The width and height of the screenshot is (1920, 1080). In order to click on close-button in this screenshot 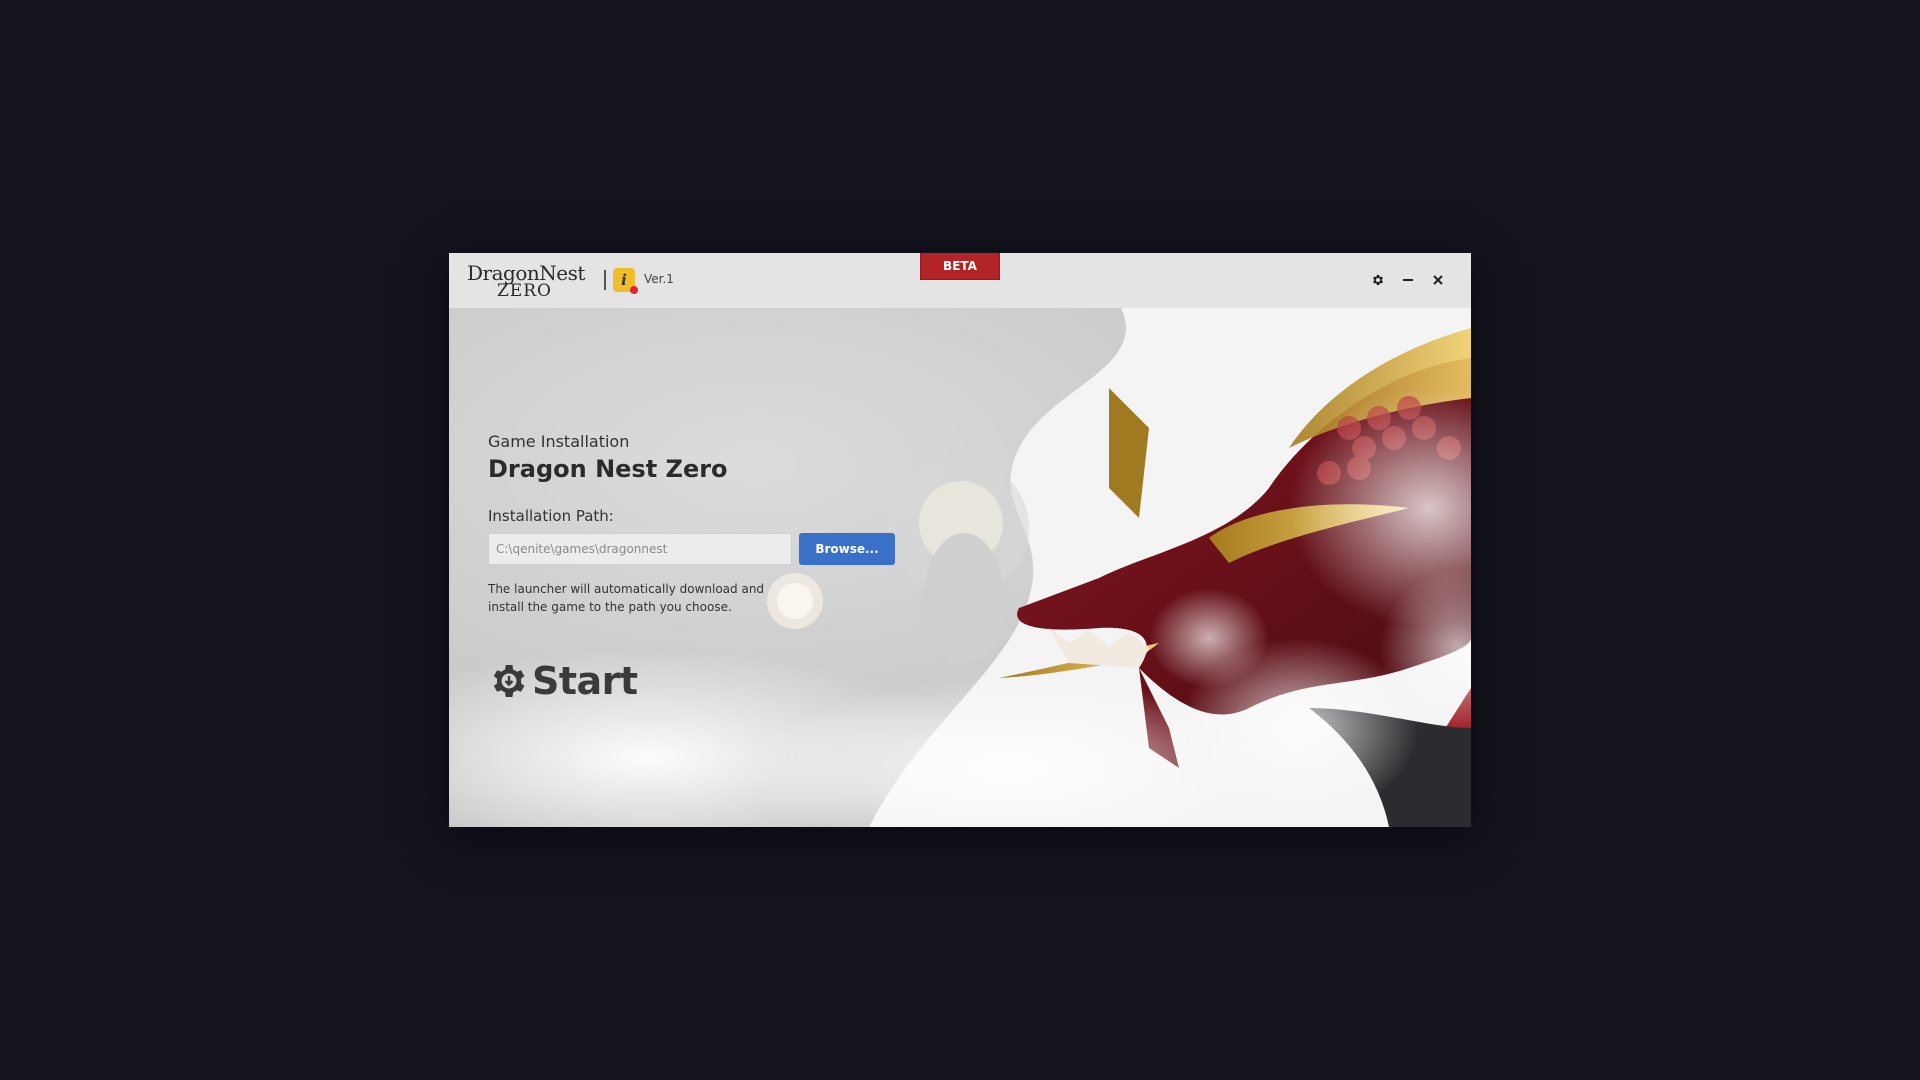, I will do `click(1438, 280)`.